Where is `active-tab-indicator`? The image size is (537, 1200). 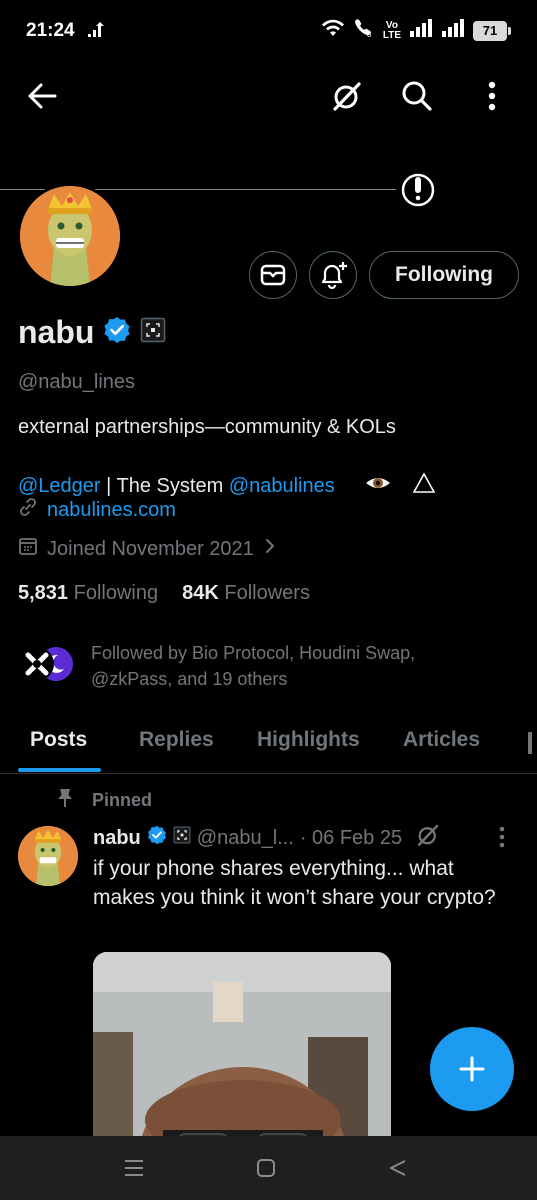 active-tab-indicator is located at coordinates (59, 770).